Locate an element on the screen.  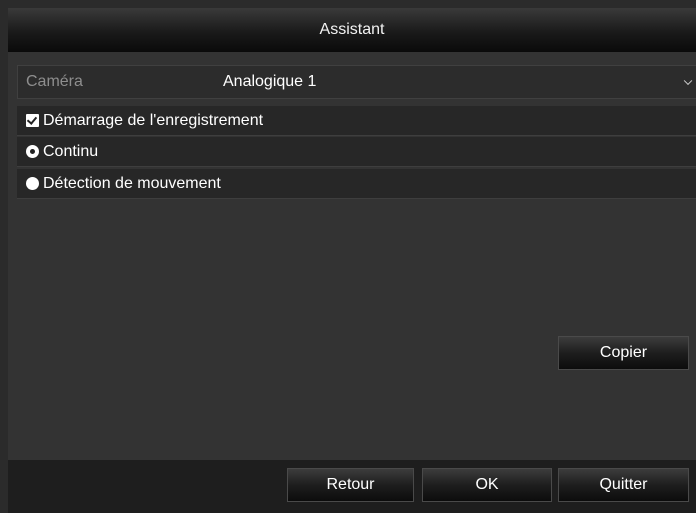
dialog-title: Assistant is located at coordinates (352, 29).